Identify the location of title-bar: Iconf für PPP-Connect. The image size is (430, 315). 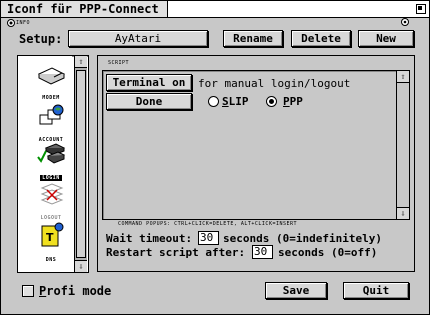
(215, 9).